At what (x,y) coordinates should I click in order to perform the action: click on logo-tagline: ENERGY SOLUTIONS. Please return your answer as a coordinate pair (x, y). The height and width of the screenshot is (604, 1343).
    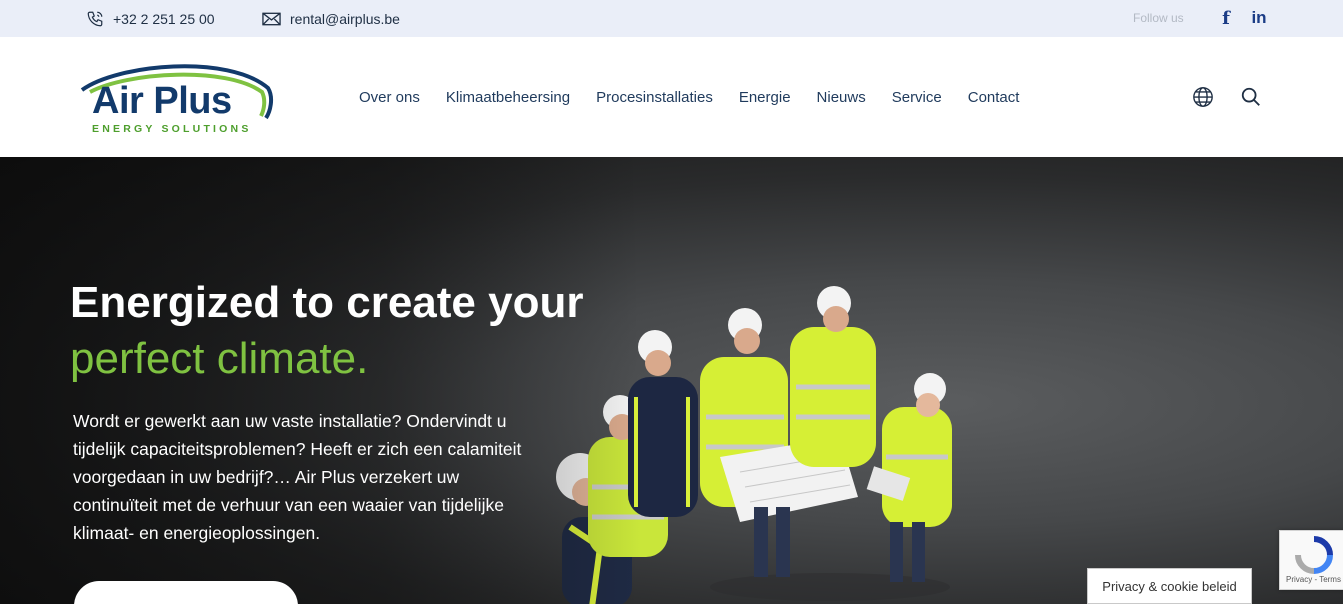
    Looking at the image, I should click on (172, 129).